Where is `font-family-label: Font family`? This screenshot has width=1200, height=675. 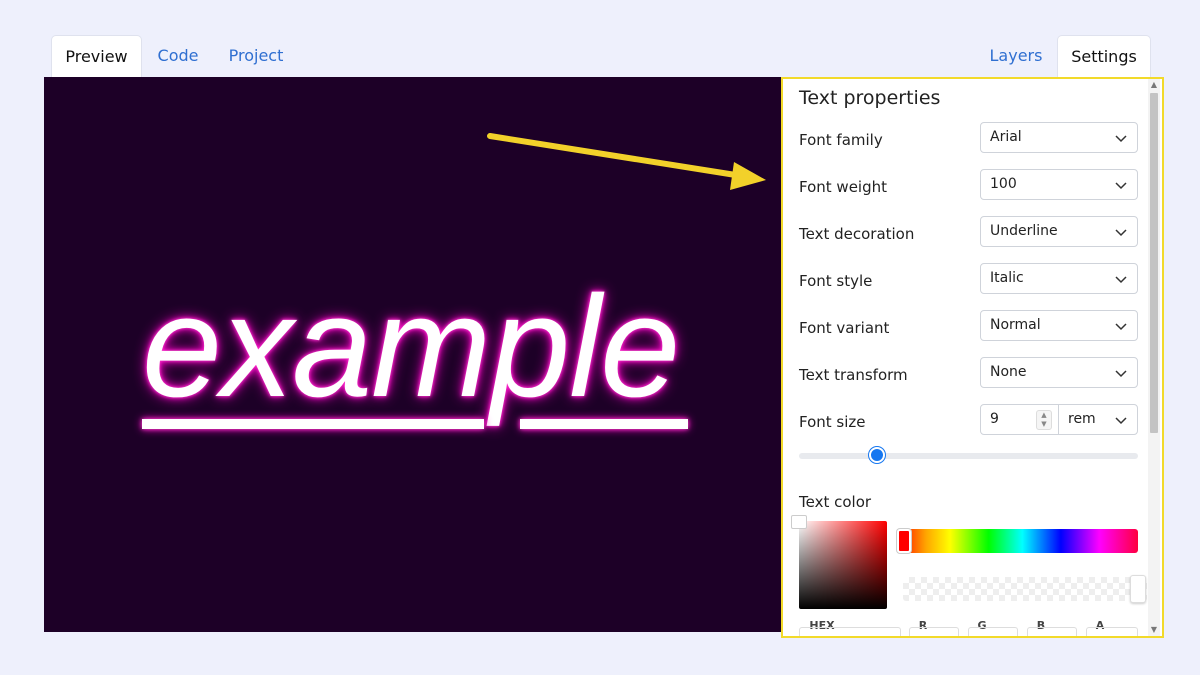 font-family-label: Font family is located at coordinates (841, 140).